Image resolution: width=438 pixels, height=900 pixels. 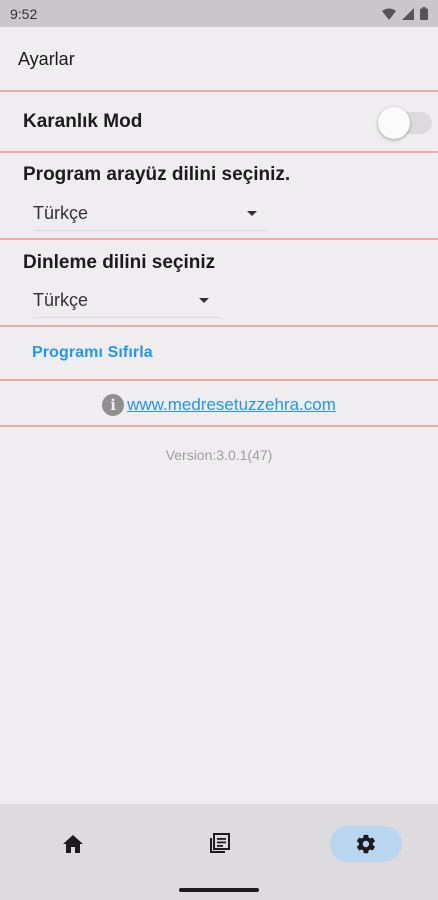 What do you see at coordinates (150, 214) in the screenshot?
I see `ui-language-dropdown: Türkçe` at bounding box center [150, 214].